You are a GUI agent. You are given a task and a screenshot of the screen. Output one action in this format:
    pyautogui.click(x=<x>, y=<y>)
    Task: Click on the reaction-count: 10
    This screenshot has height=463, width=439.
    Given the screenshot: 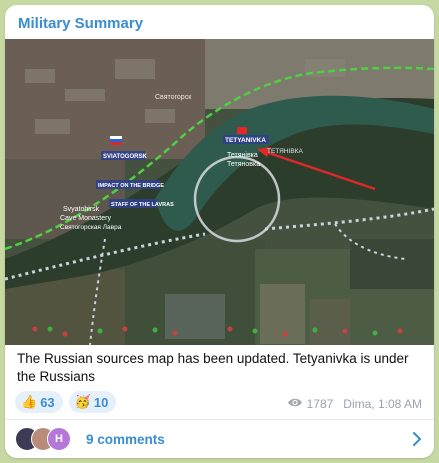 What is the action you would take?
    pyautogui.click(x=101, y=402)
    